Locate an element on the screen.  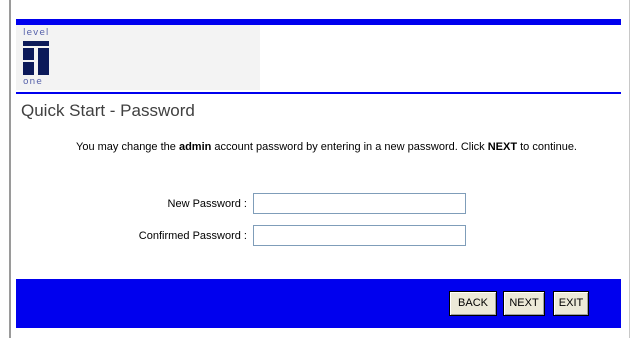
new-password-label: New Password : is located at coordinates (207, 204).